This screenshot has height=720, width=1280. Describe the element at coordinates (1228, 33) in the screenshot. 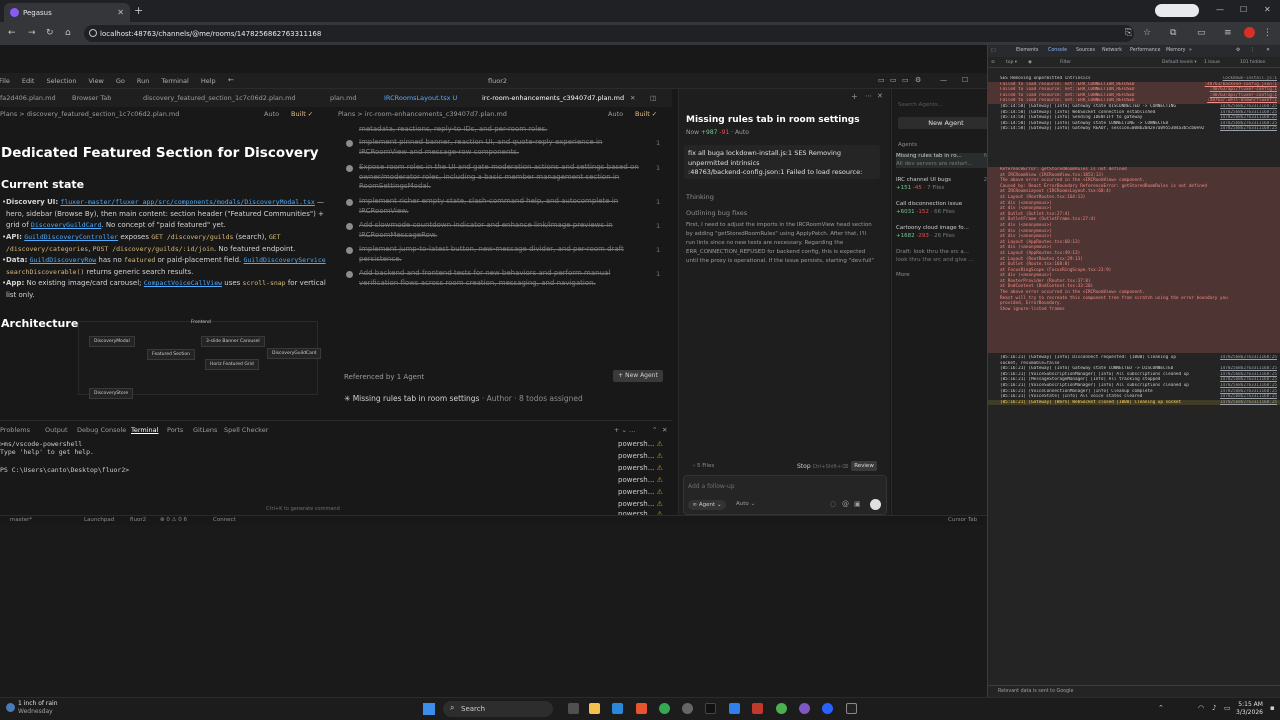

I see `menu-icon: ≡` at that location.